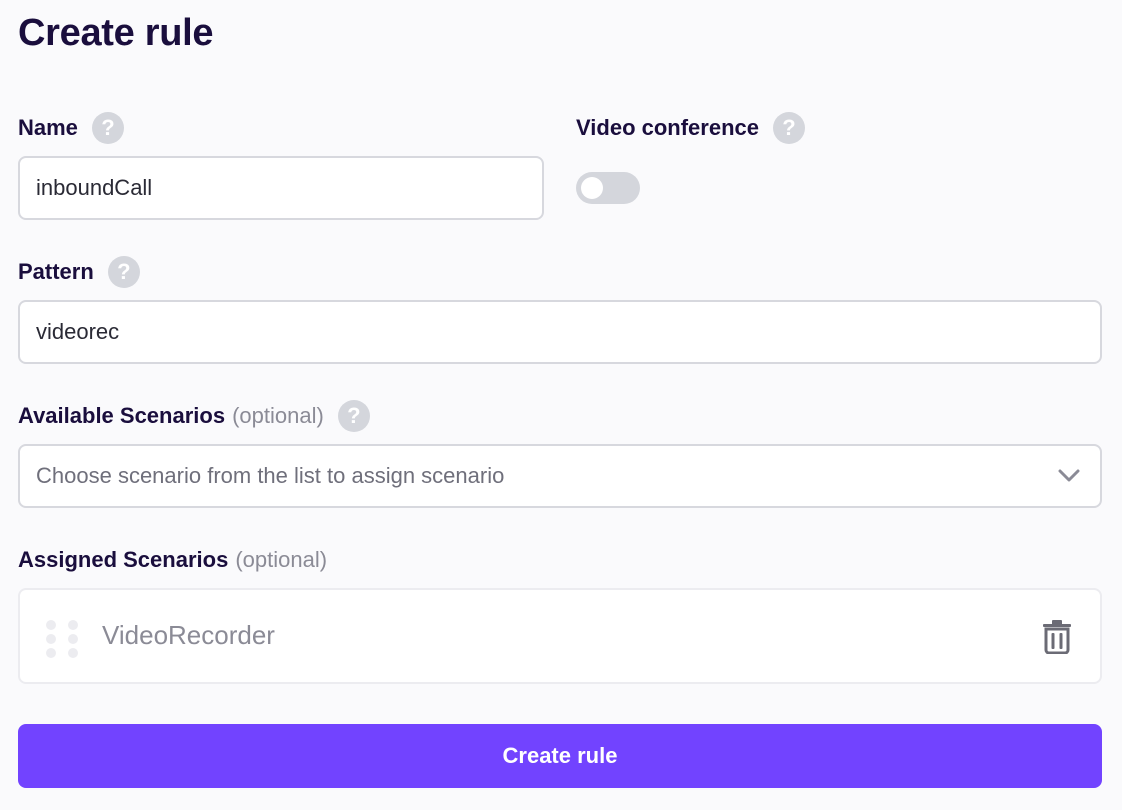 The width and height of the screenshot is (1122, 810). I want to click on name-input: inboundCall, so click(281, 188).